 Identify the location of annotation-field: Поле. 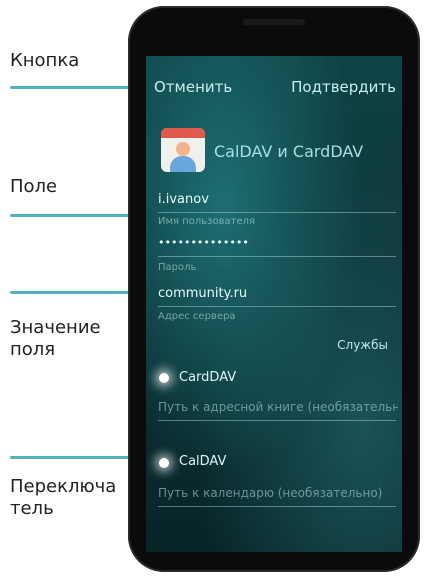
(34, 186).